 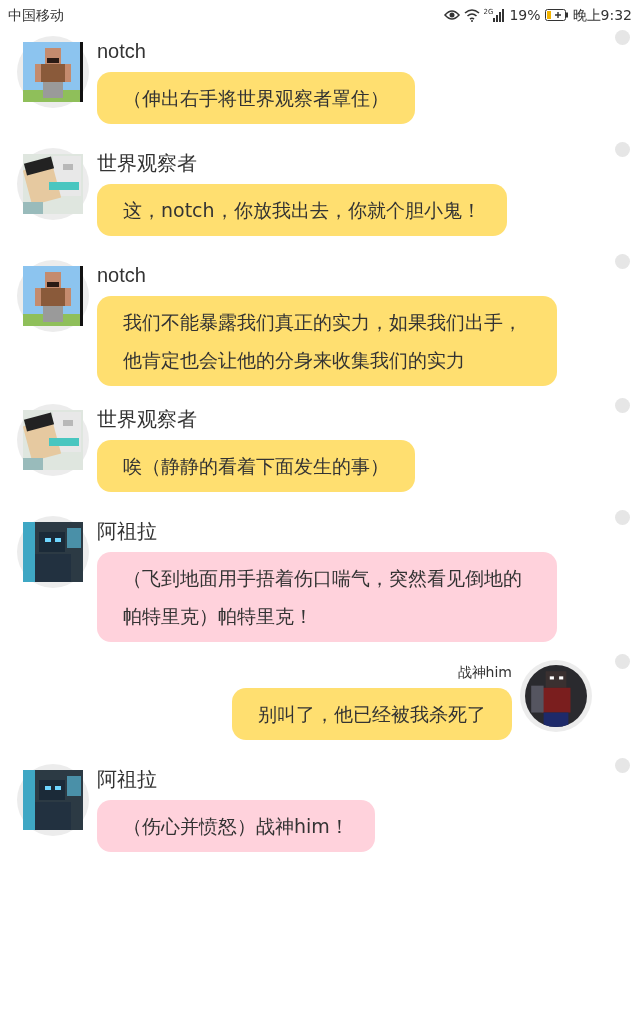 I want to click on wifi-icon, so click(x=471, y=15).